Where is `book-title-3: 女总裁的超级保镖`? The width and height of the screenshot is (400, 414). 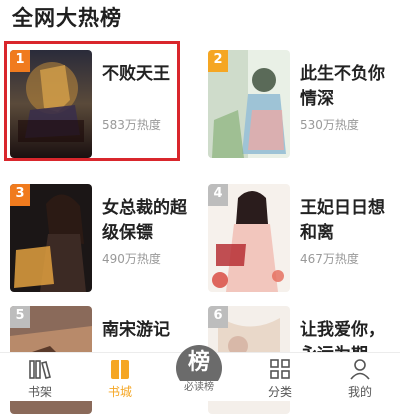
book-title-3: 女总裁的超级保镖 is located at coordinates (146, 221).